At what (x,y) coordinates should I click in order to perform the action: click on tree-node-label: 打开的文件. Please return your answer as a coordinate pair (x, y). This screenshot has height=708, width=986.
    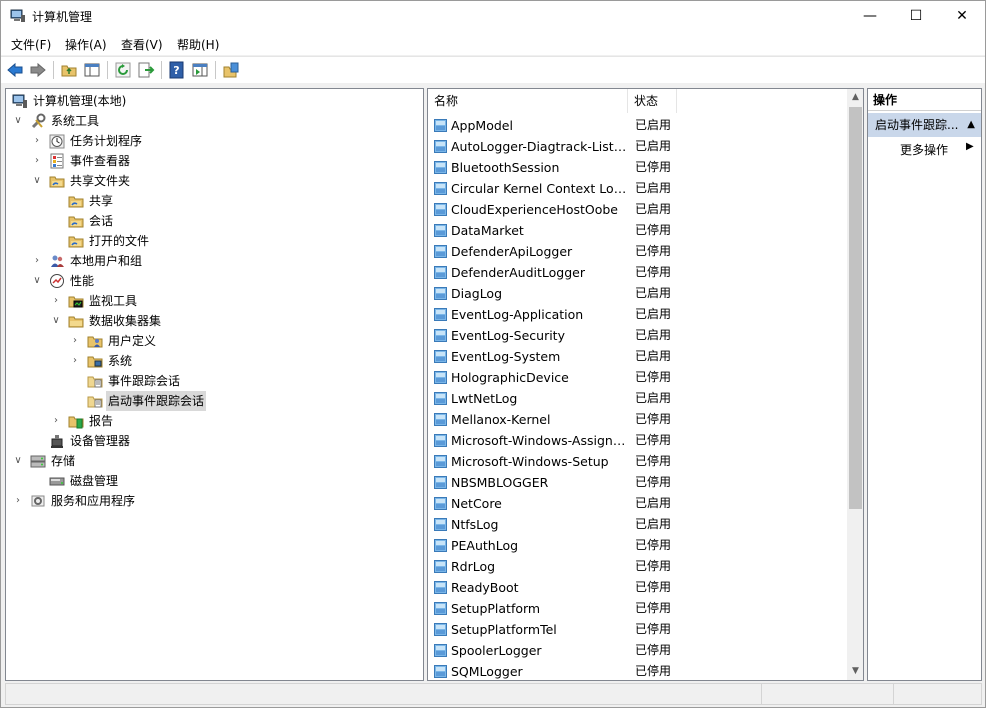
    Looking at the image, I should click on (119, 241).